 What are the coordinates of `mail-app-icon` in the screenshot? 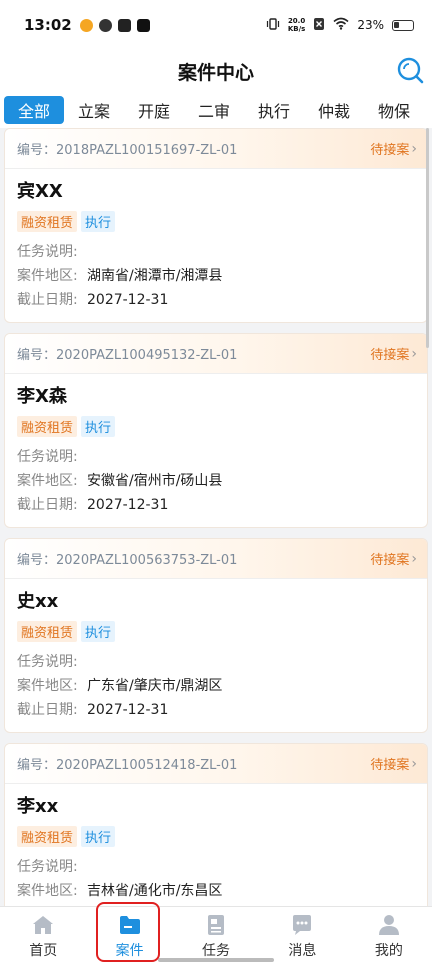 It's located at (124, 25).